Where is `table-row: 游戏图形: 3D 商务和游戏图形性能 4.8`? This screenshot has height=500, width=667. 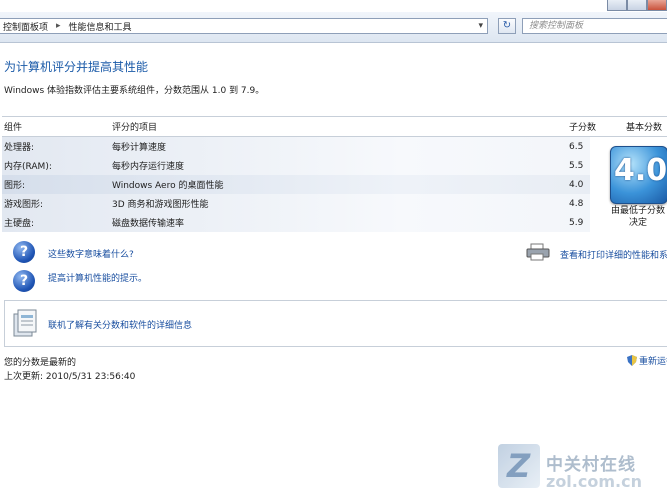
table-row: 游戏图形: 3D 商务和游戏图形性能 4.8 is located at coordinates (334, 203).